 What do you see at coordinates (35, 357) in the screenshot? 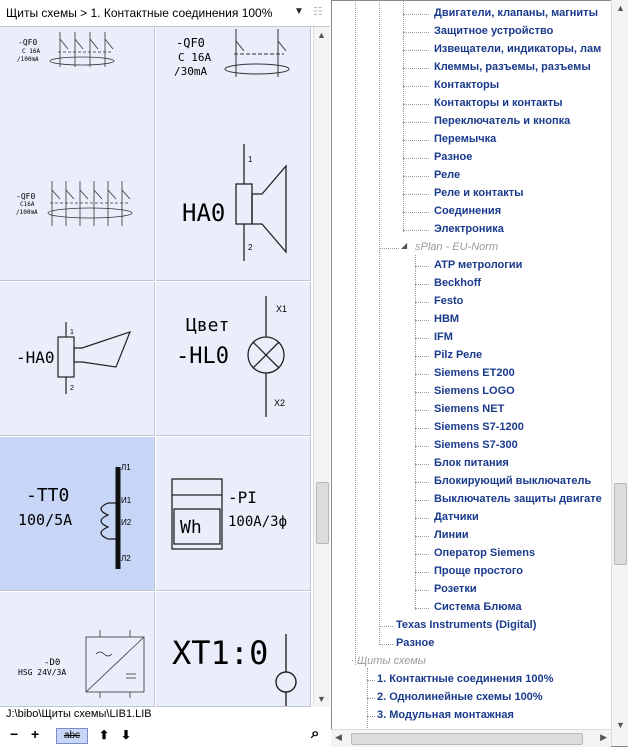
I see `symbol-label: -HA0` at bounding box center [35, 357].